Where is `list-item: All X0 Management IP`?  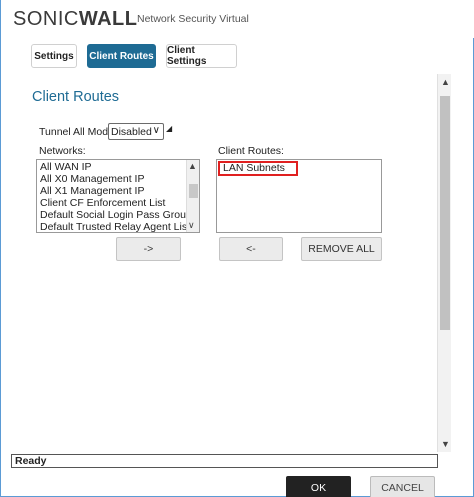 list-item: All X0 Management IP is located at coordinates (92, 179).